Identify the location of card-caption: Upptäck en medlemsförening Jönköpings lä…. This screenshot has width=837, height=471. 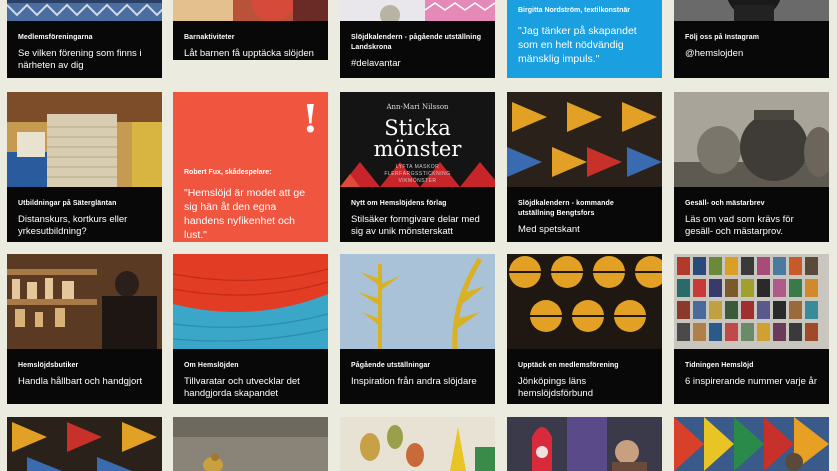
(584, 376).